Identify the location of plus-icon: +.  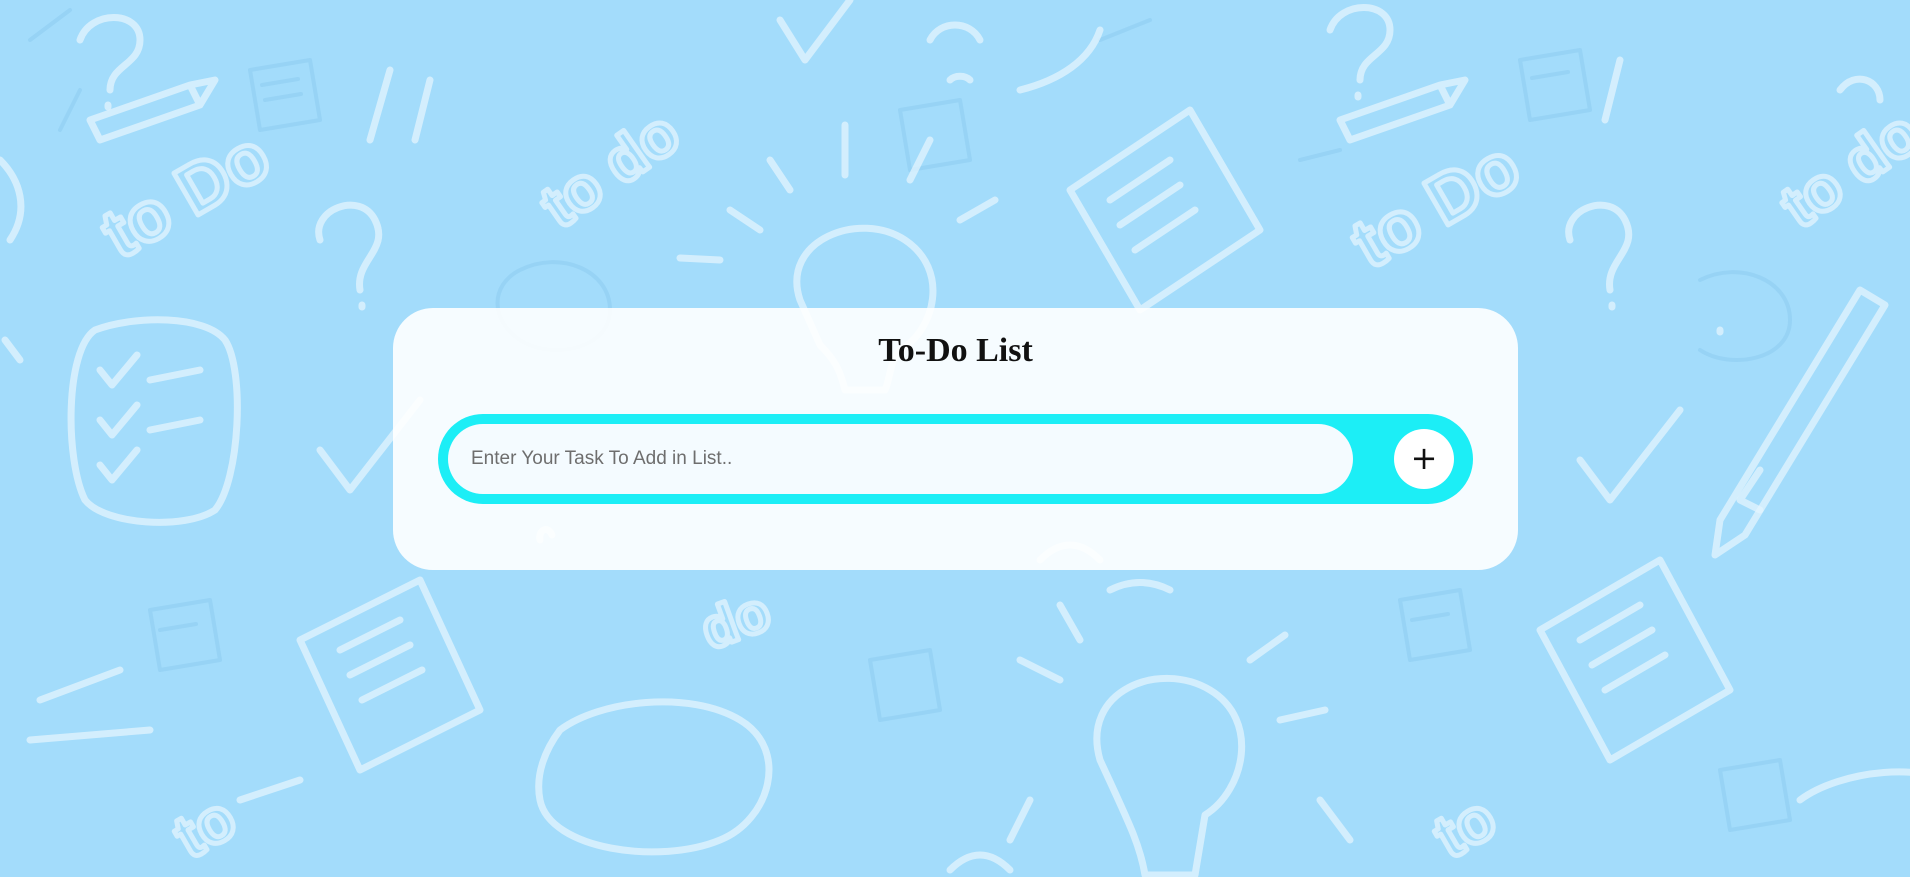
(1424, 458).